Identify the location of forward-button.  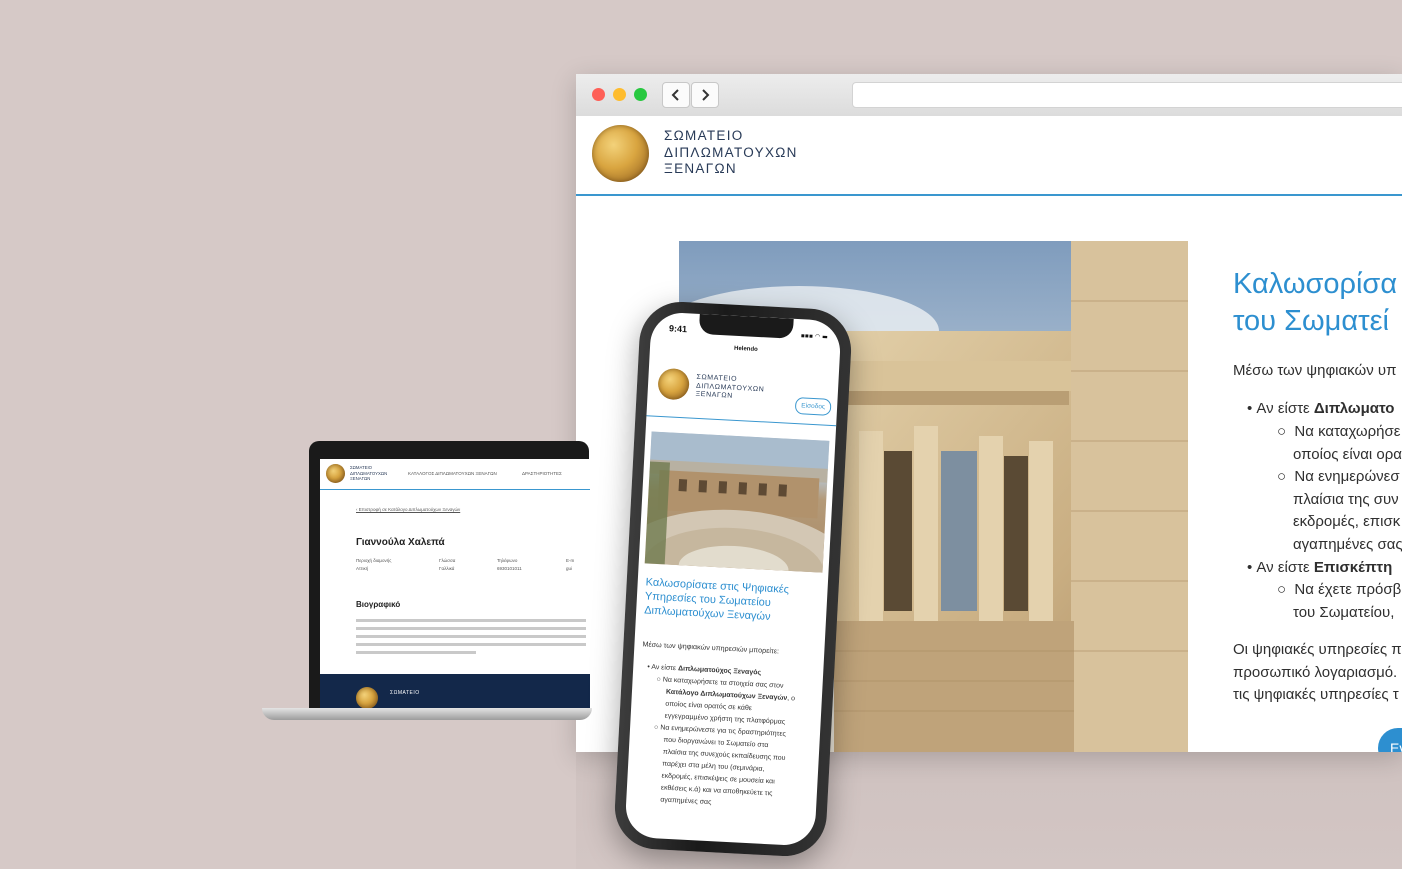
(705, 95).